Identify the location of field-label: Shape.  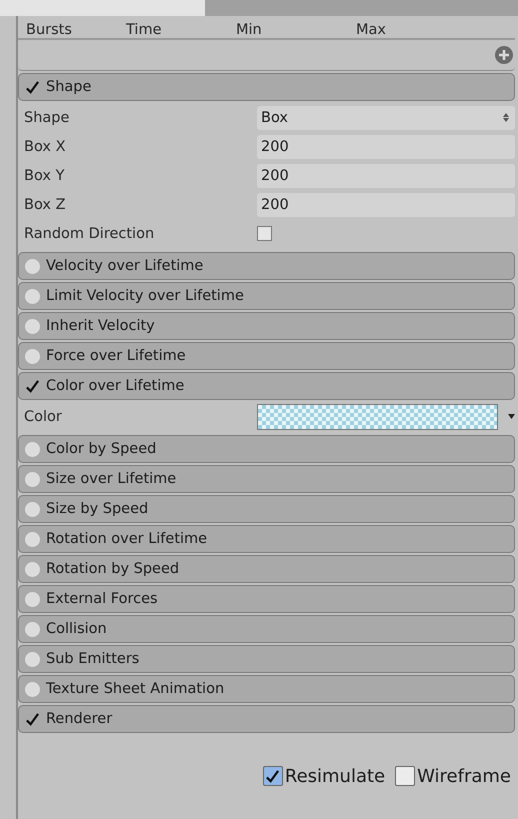
(47, 118).